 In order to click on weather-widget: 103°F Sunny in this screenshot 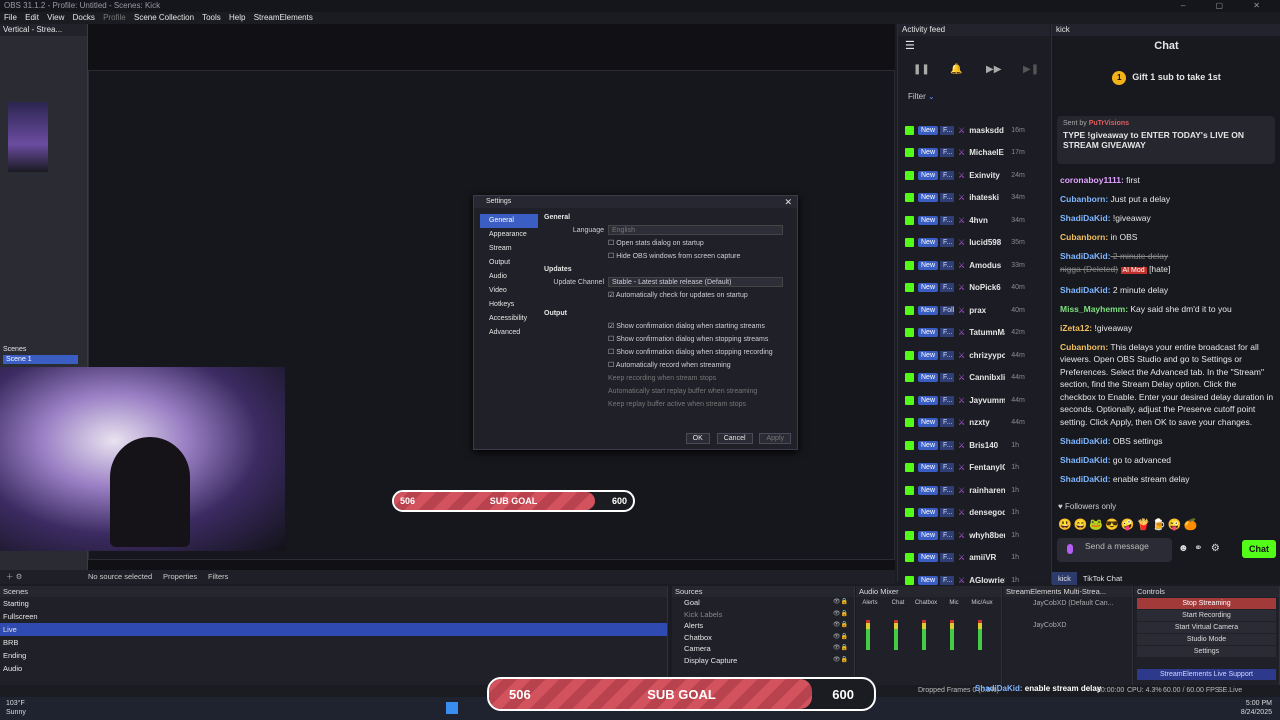, I will do `click(16, 708)`.